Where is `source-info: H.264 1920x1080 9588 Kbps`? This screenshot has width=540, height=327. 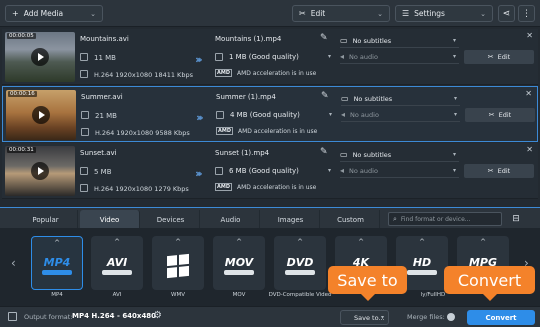
source-info: H.264 1920x1080 9588 Kbps is located at coordinates (135, 132).